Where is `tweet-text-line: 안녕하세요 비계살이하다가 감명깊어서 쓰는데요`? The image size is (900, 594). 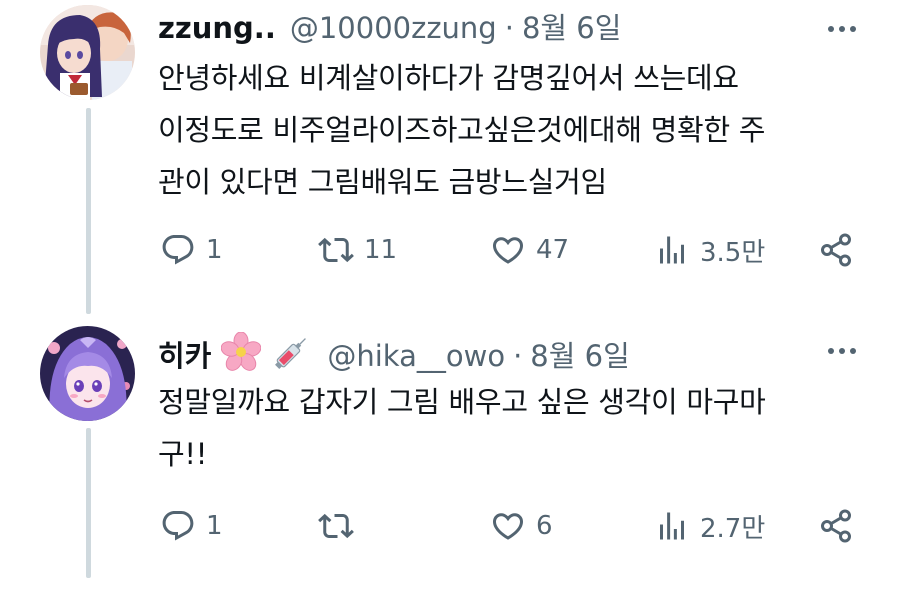
tweet-text-line: 안녕하세요 비계살이하다가 감명깊어서 쓰는데요 is located at coordinates (448, 78).